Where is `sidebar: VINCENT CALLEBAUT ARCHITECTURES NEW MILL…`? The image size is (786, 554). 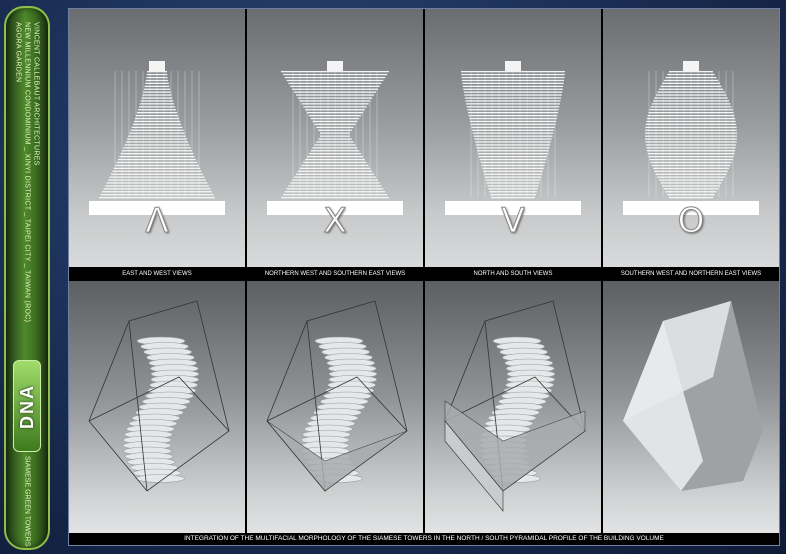 sidebar: VINCENT CALLEBAUT ARCHITECTURES NEW MILL… is located at coordinates (27, 278).